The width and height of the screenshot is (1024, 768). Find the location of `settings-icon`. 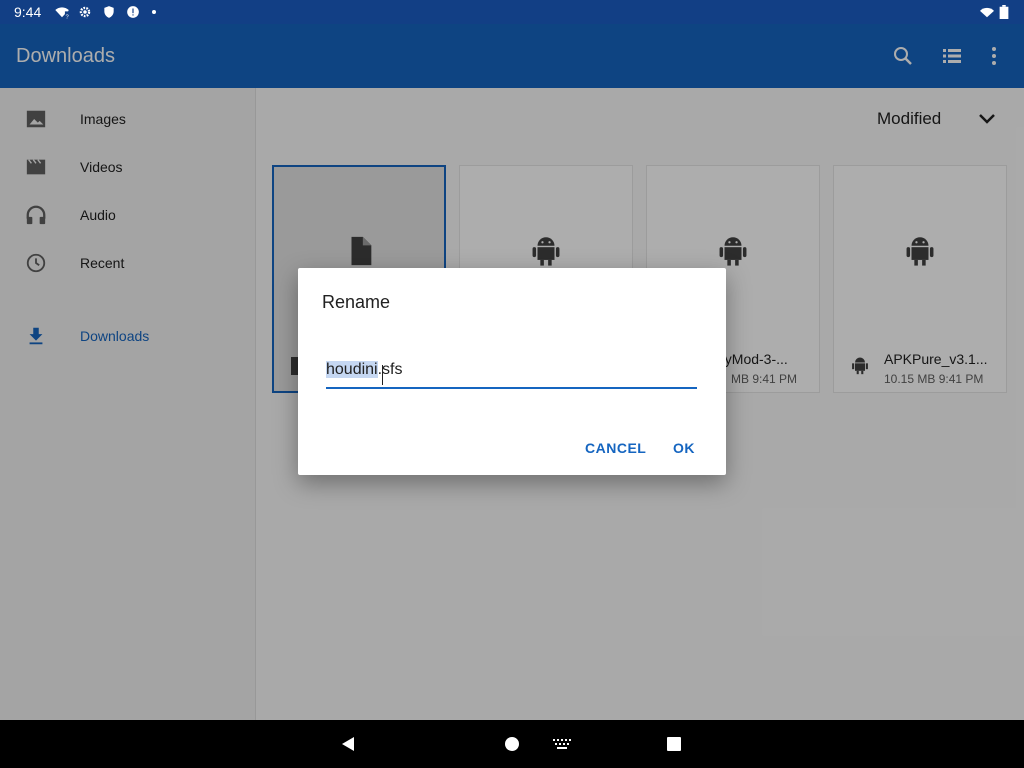

settings-icon is located at coordinates (85, 12).